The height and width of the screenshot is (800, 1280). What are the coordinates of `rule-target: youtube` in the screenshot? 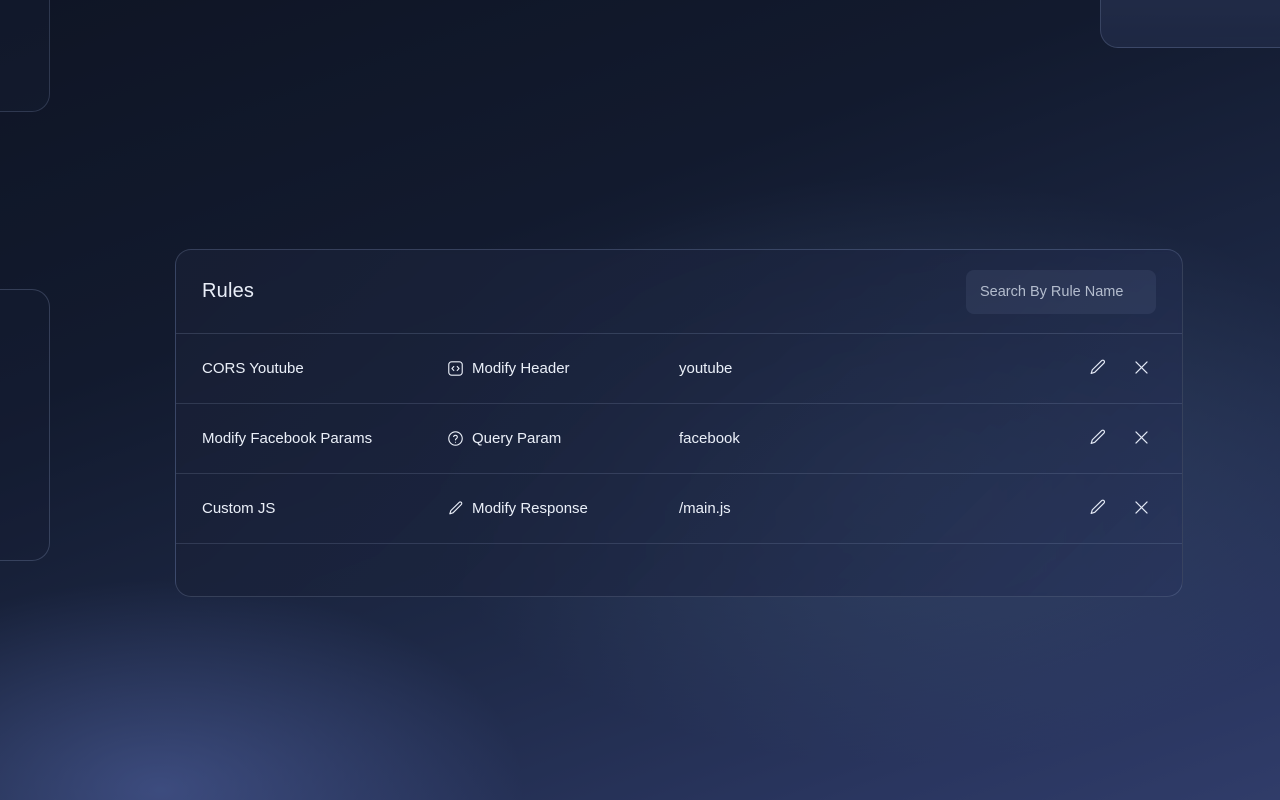 It's located at (706, 368).